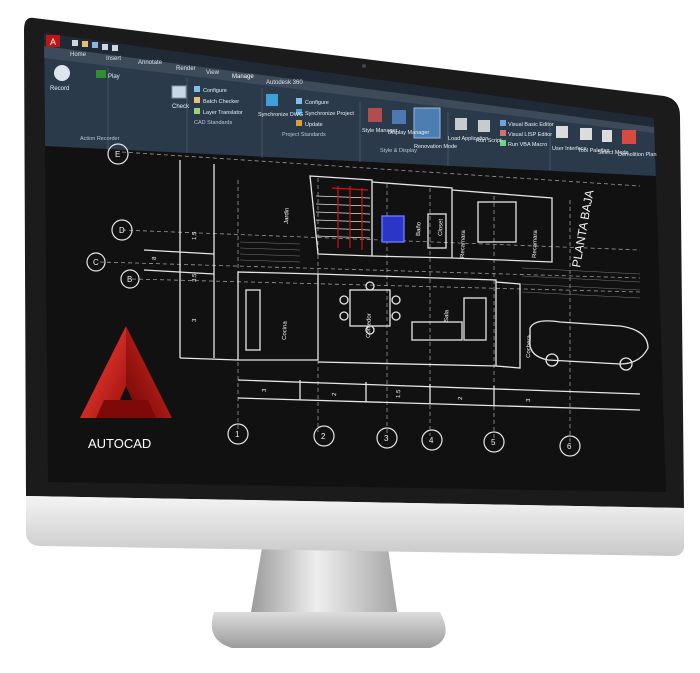 This screenshot has width=700, height=673. I want to click on play-icon, so click(101, 74).